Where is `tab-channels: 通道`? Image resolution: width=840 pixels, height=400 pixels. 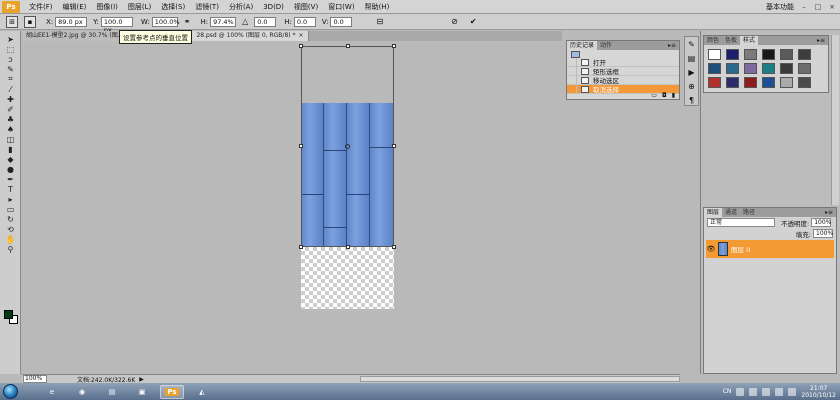 tab-channels: 通道 is located at coordinates (731, 212).